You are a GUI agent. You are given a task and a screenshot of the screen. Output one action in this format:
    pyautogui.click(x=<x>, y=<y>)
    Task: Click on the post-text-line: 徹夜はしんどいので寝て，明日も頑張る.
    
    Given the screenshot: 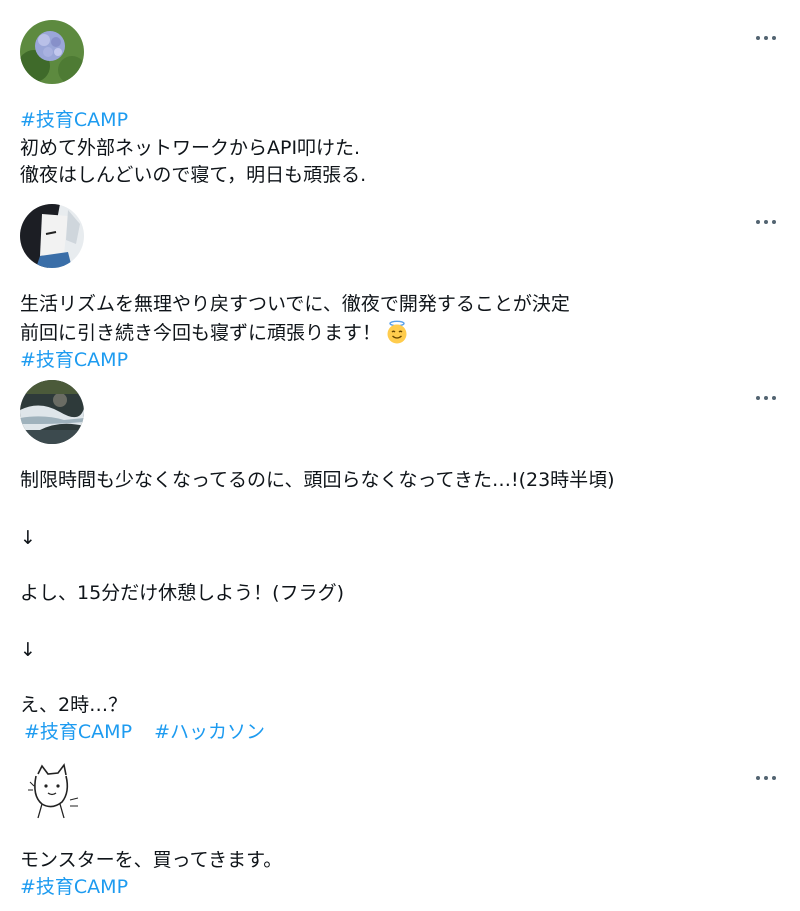 What is the action you would take?
    pyautogui.click(x=193, y=175)
    